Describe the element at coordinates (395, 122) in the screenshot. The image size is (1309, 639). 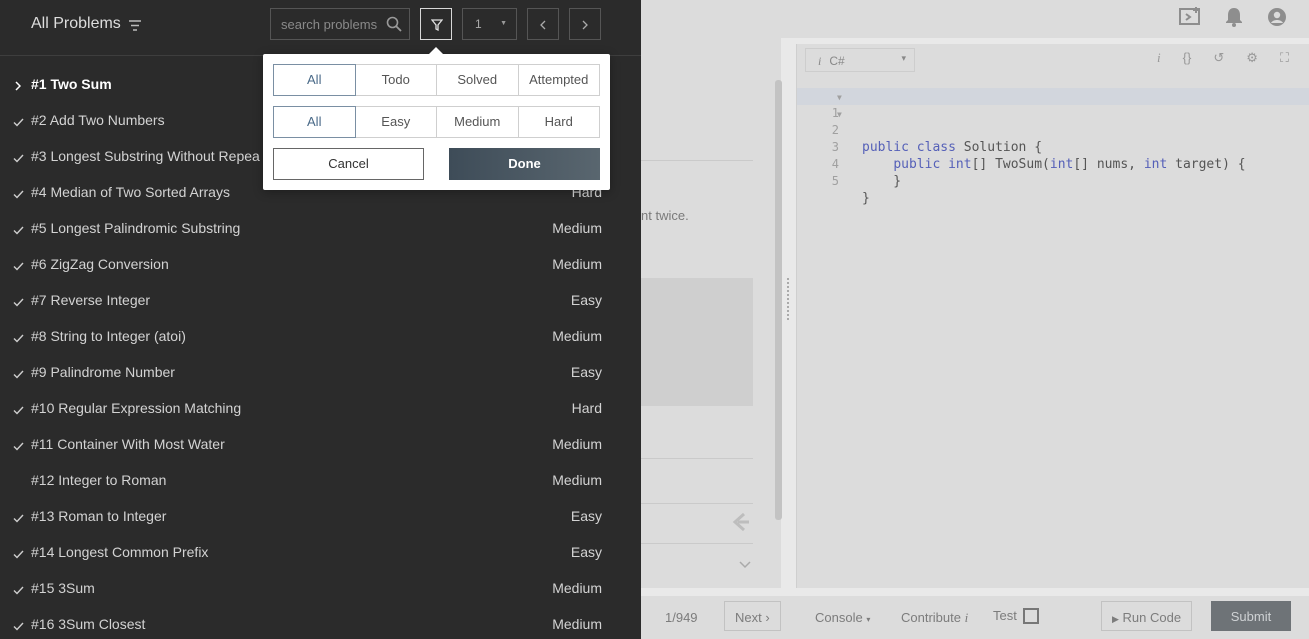
I see `difficulty-option-easy: Easy` at that location.